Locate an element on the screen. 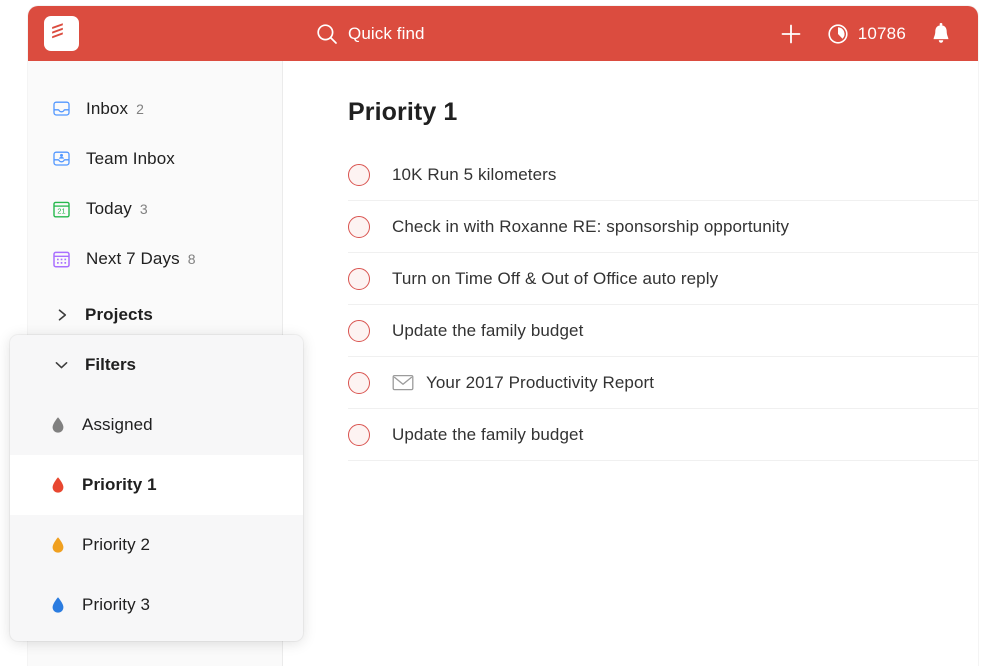  calendar-week-icon is located at coordinates (61, 259).